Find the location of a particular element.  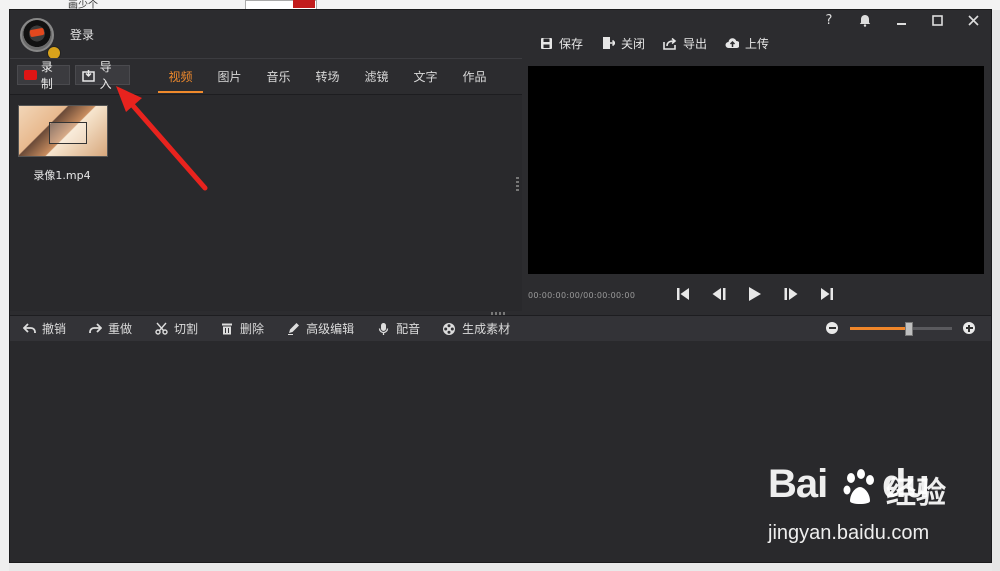

title-bar: 登录 ? 保存 关闭 导出 上传 is located at coordinates (500, 35).